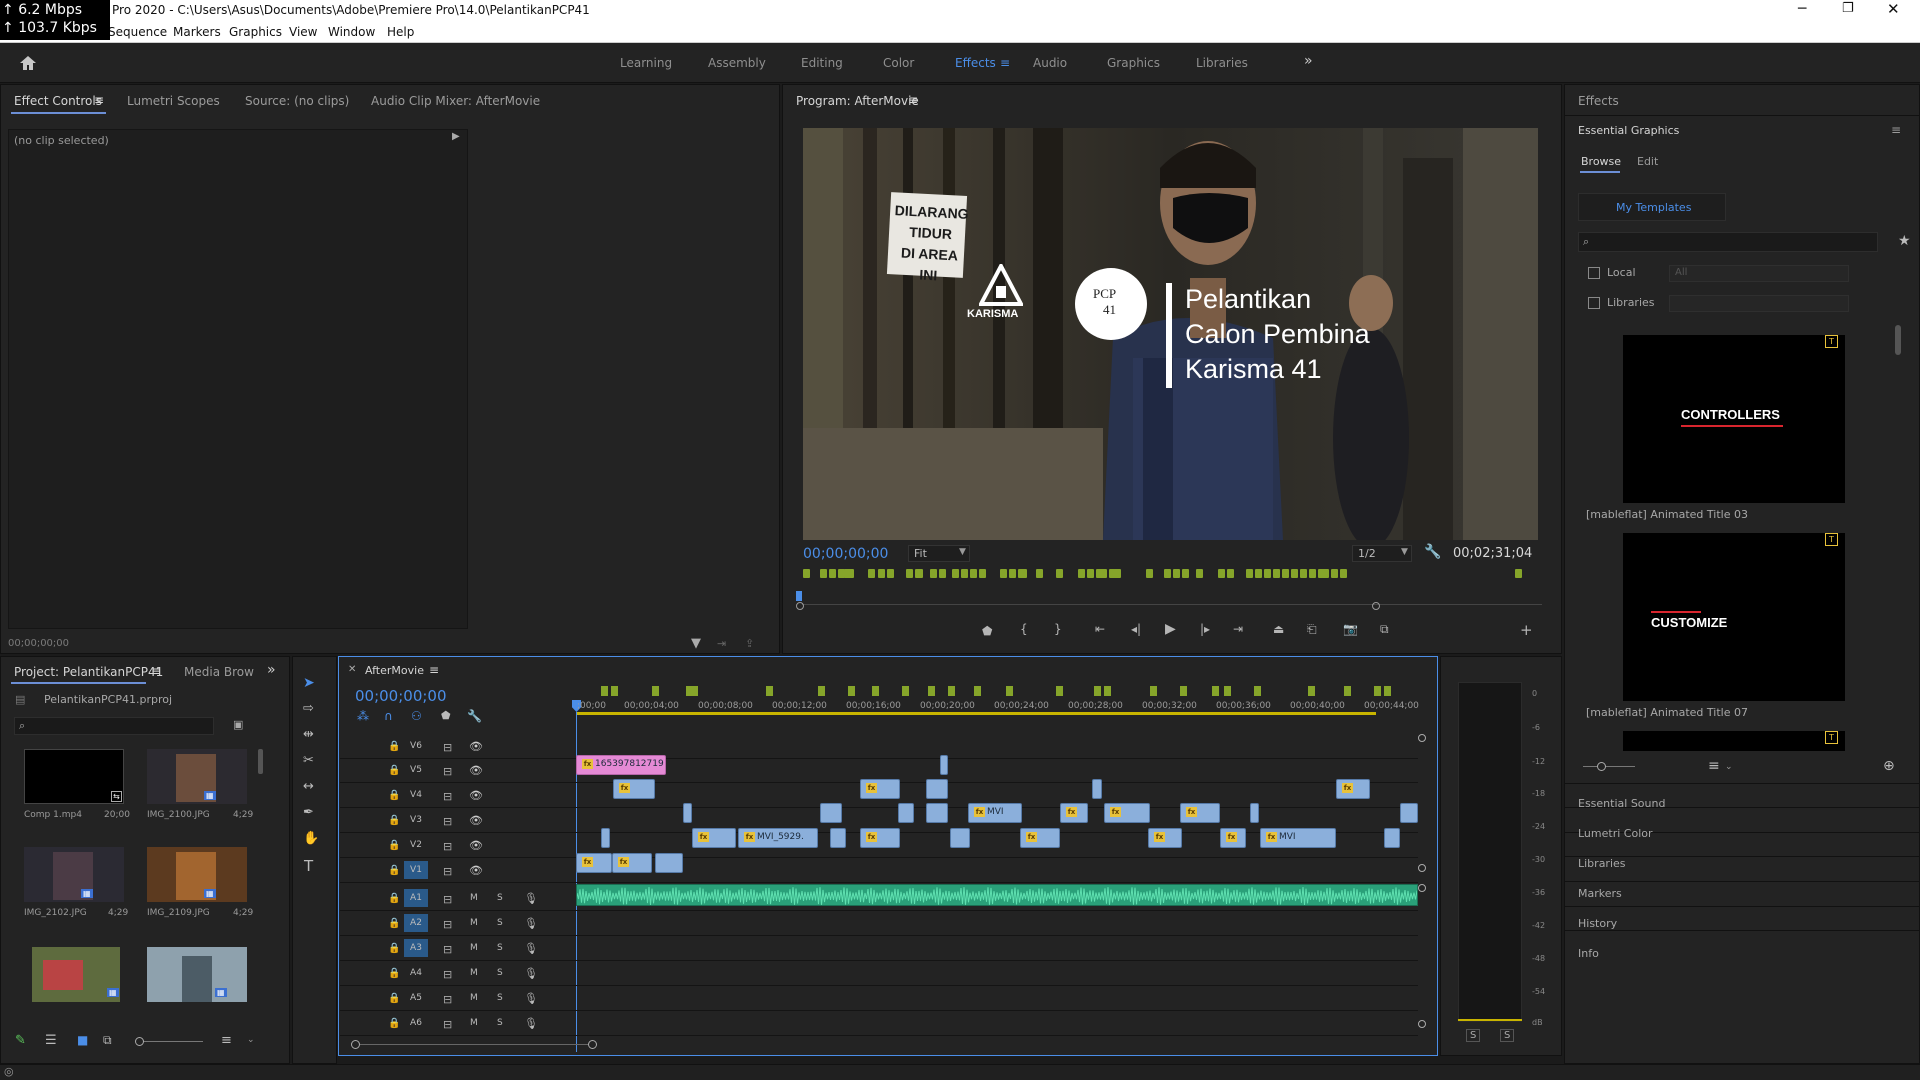 The width and height of the screenshot is (1920, 1080). What do you see at coordinates (822, 63) in the screenshot?
I see `workspace-editing: Editing` at bounding box center [822, 63].